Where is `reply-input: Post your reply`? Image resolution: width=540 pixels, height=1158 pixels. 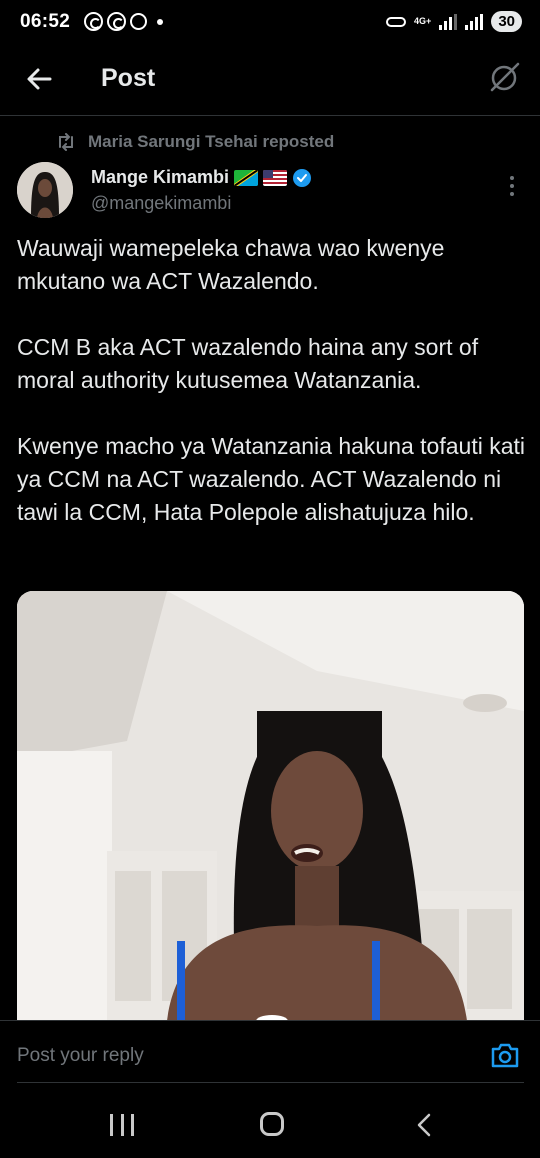
reply-input: Post your reply is located at coordinates (80, 1056).